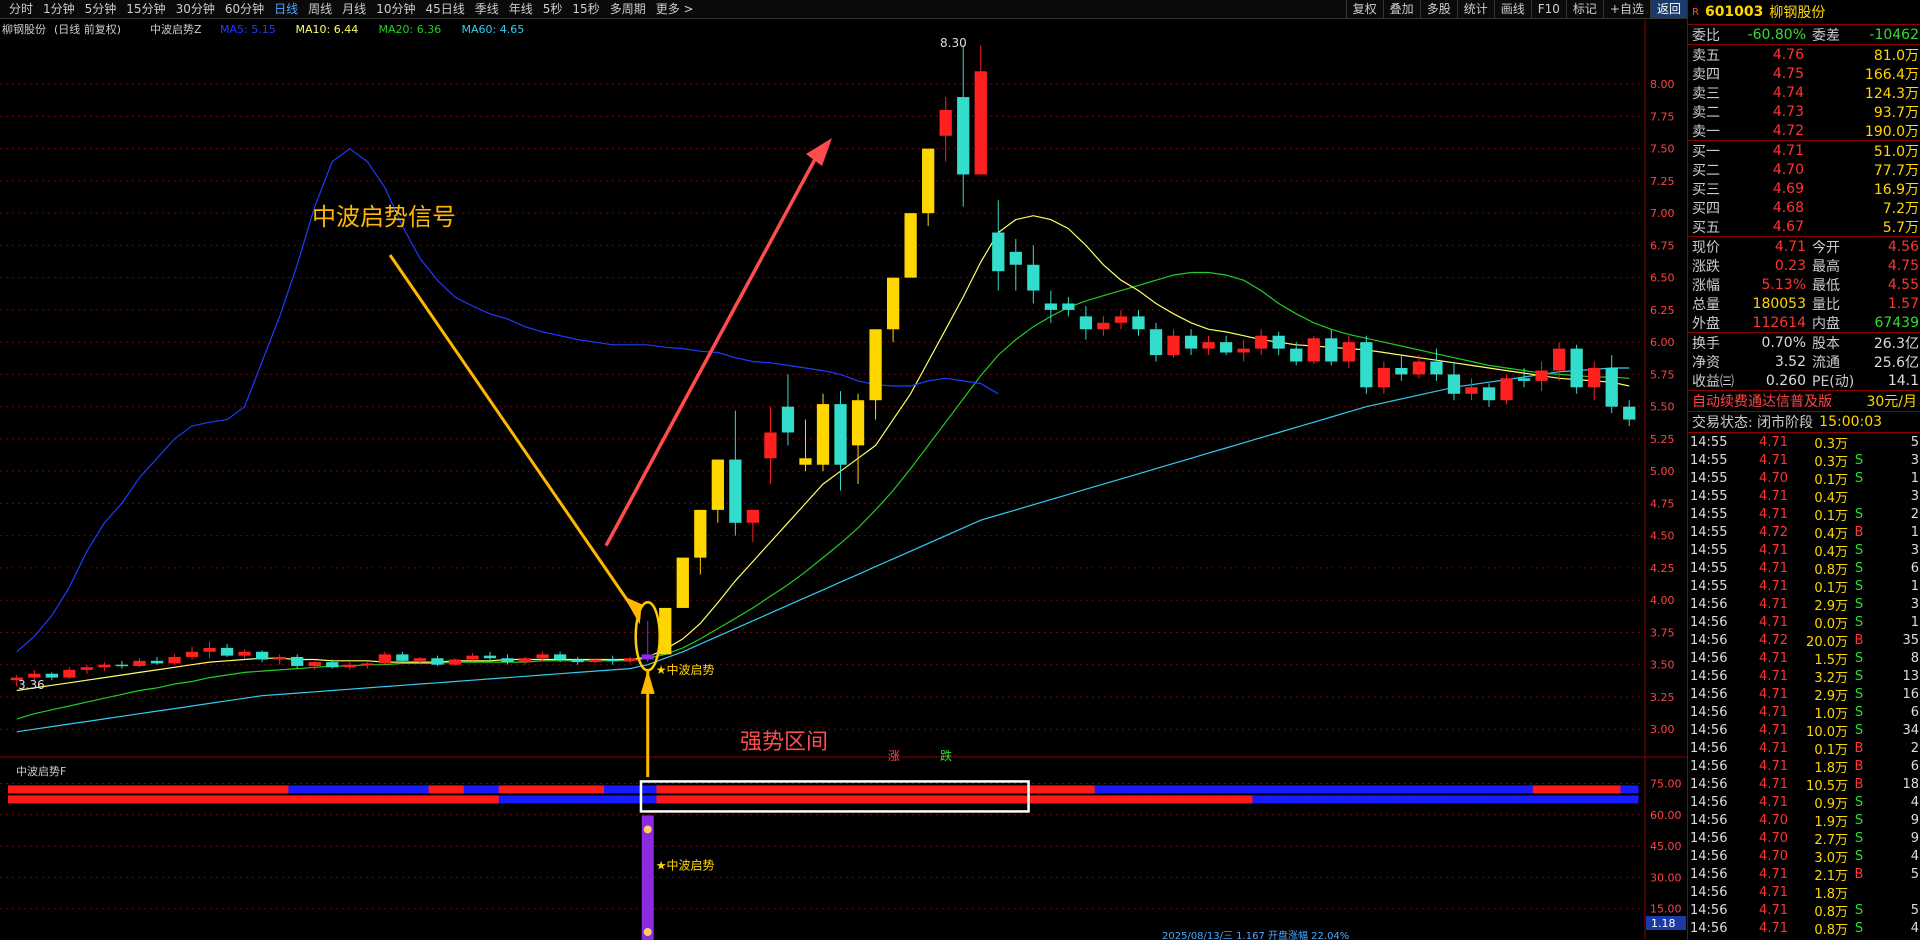 The image size is (1920, 940). I want to click on period-tab: 60分钟, so click(244, 9).